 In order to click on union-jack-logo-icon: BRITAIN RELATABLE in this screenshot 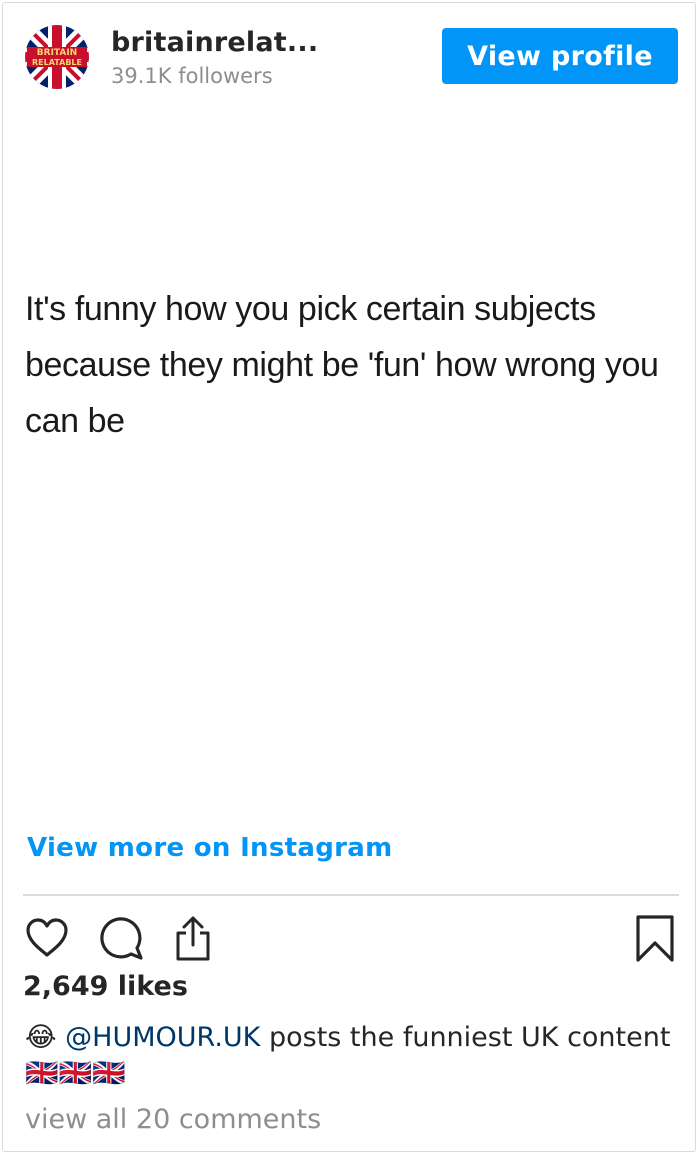, I will do `click(57, 57)`.